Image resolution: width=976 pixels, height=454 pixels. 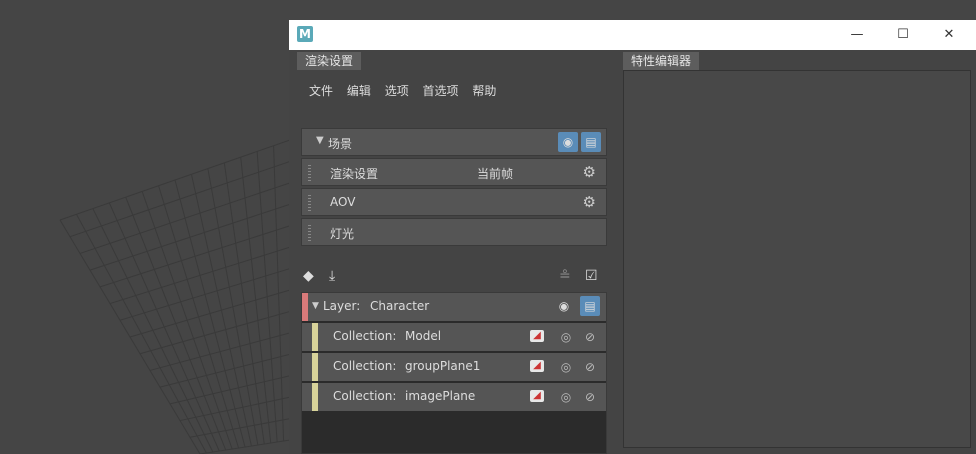 I want to click on scene-header: ▼ 场景 ◉ ▤, so click(x=454, y=142).